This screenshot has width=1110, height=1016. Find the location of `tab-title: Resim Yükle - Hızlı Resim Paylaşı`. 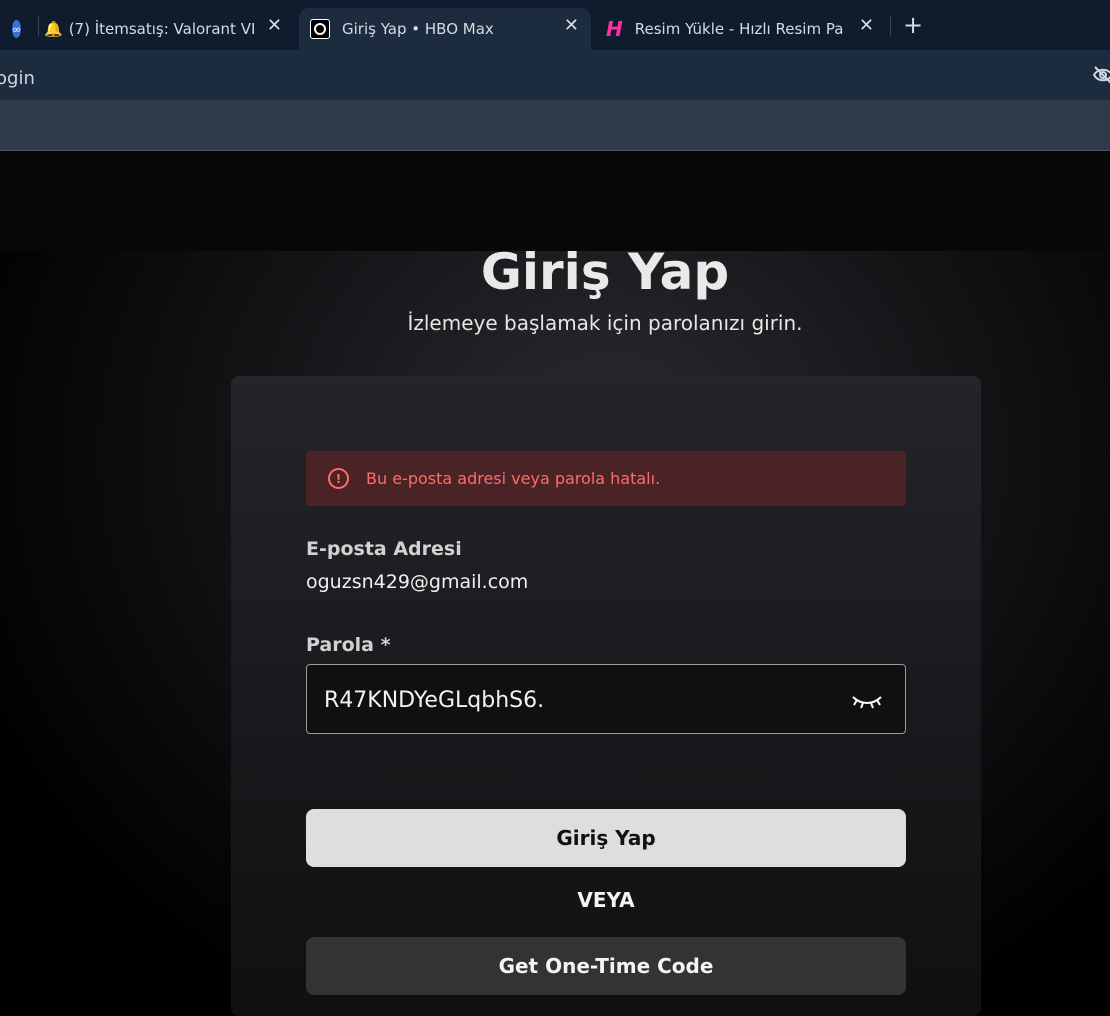

tab-title: Resim Yükle - Hızlı Resim Paylaşı is located at coordinates (738, 29).